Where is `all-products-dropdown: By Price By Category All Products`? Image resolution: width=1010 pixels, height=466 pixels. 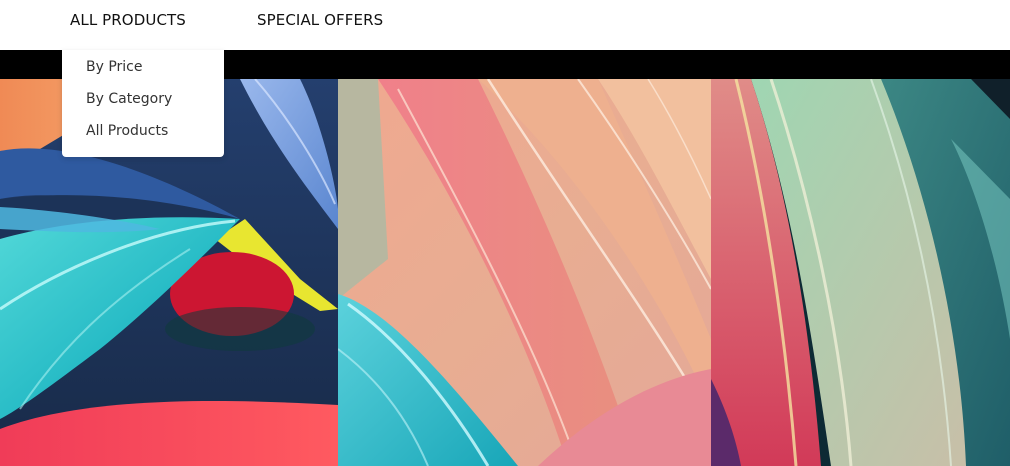 all-products-dropdown: By Price By Category All Products is located at coordinates (143, 103).